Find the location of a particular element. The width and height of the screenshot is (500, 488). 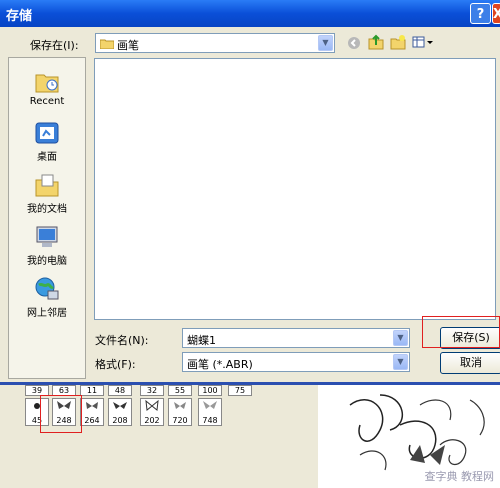

selected-brush-highlight-box is located at coordinates (61, 414).